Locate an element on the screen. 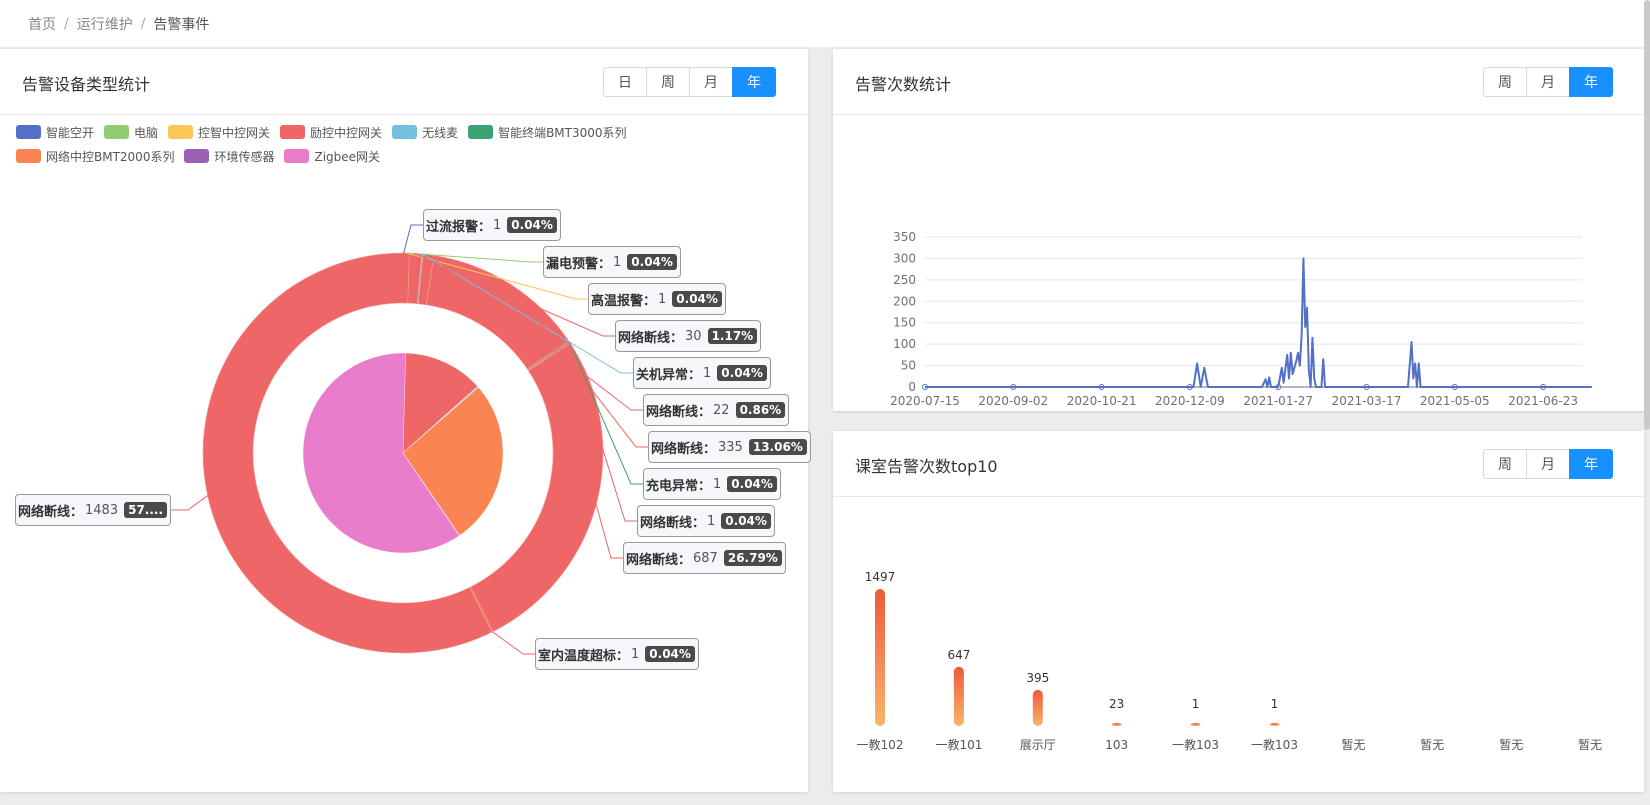 The height and width of the screenshot is (805, 1650). x-tick-label: 2021-01-27 is located at coordinates (1278, 401).